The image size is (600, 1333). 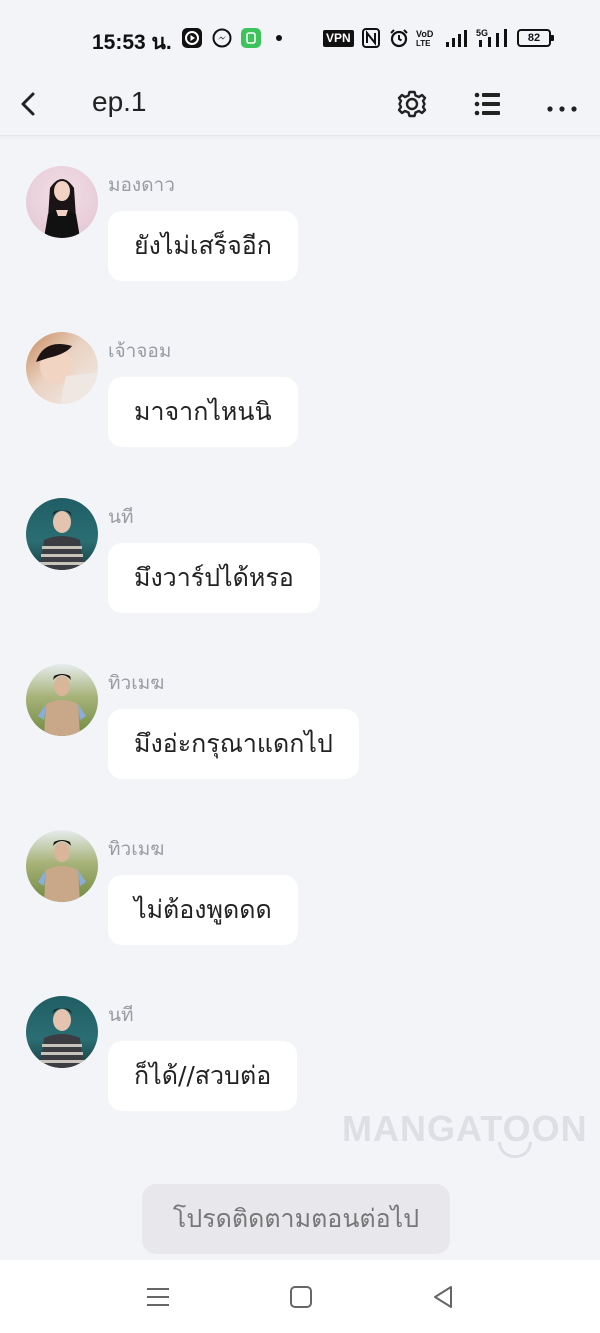 I want to click on page-title: ep.1, so click(x=119, y=101).